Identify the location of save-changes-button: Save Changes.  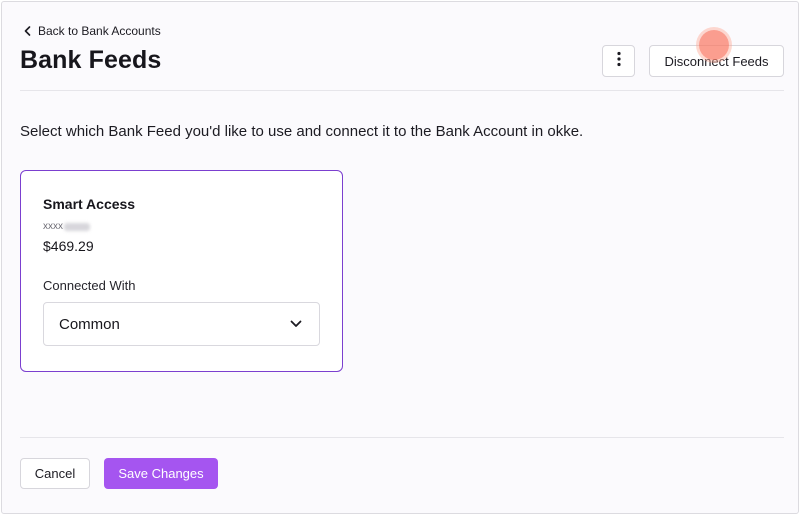
(161, 473).